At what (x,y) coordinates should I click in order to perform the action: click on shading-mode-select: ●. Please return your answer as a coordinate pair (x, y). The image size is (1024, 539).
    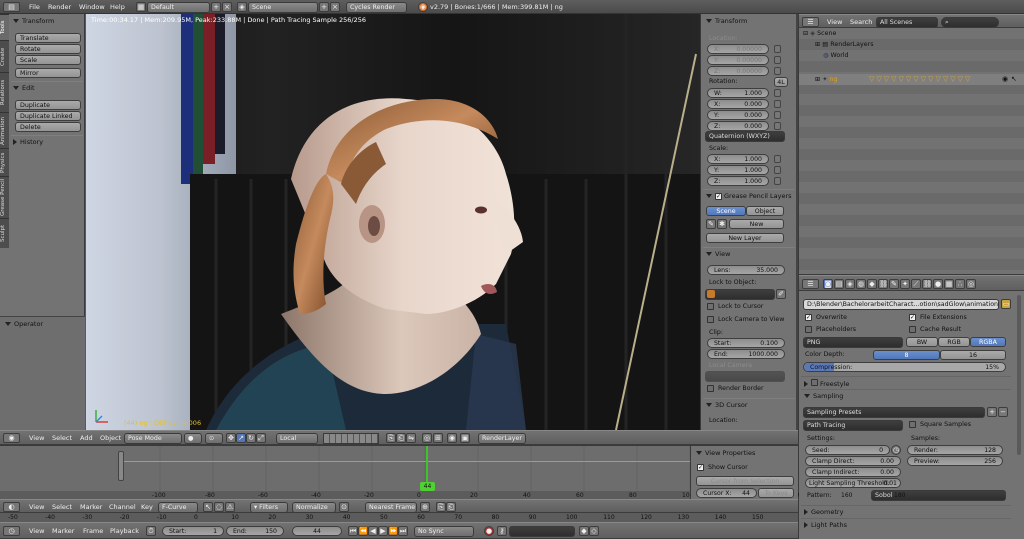
    Looking at the image, I should click on (193, 438).